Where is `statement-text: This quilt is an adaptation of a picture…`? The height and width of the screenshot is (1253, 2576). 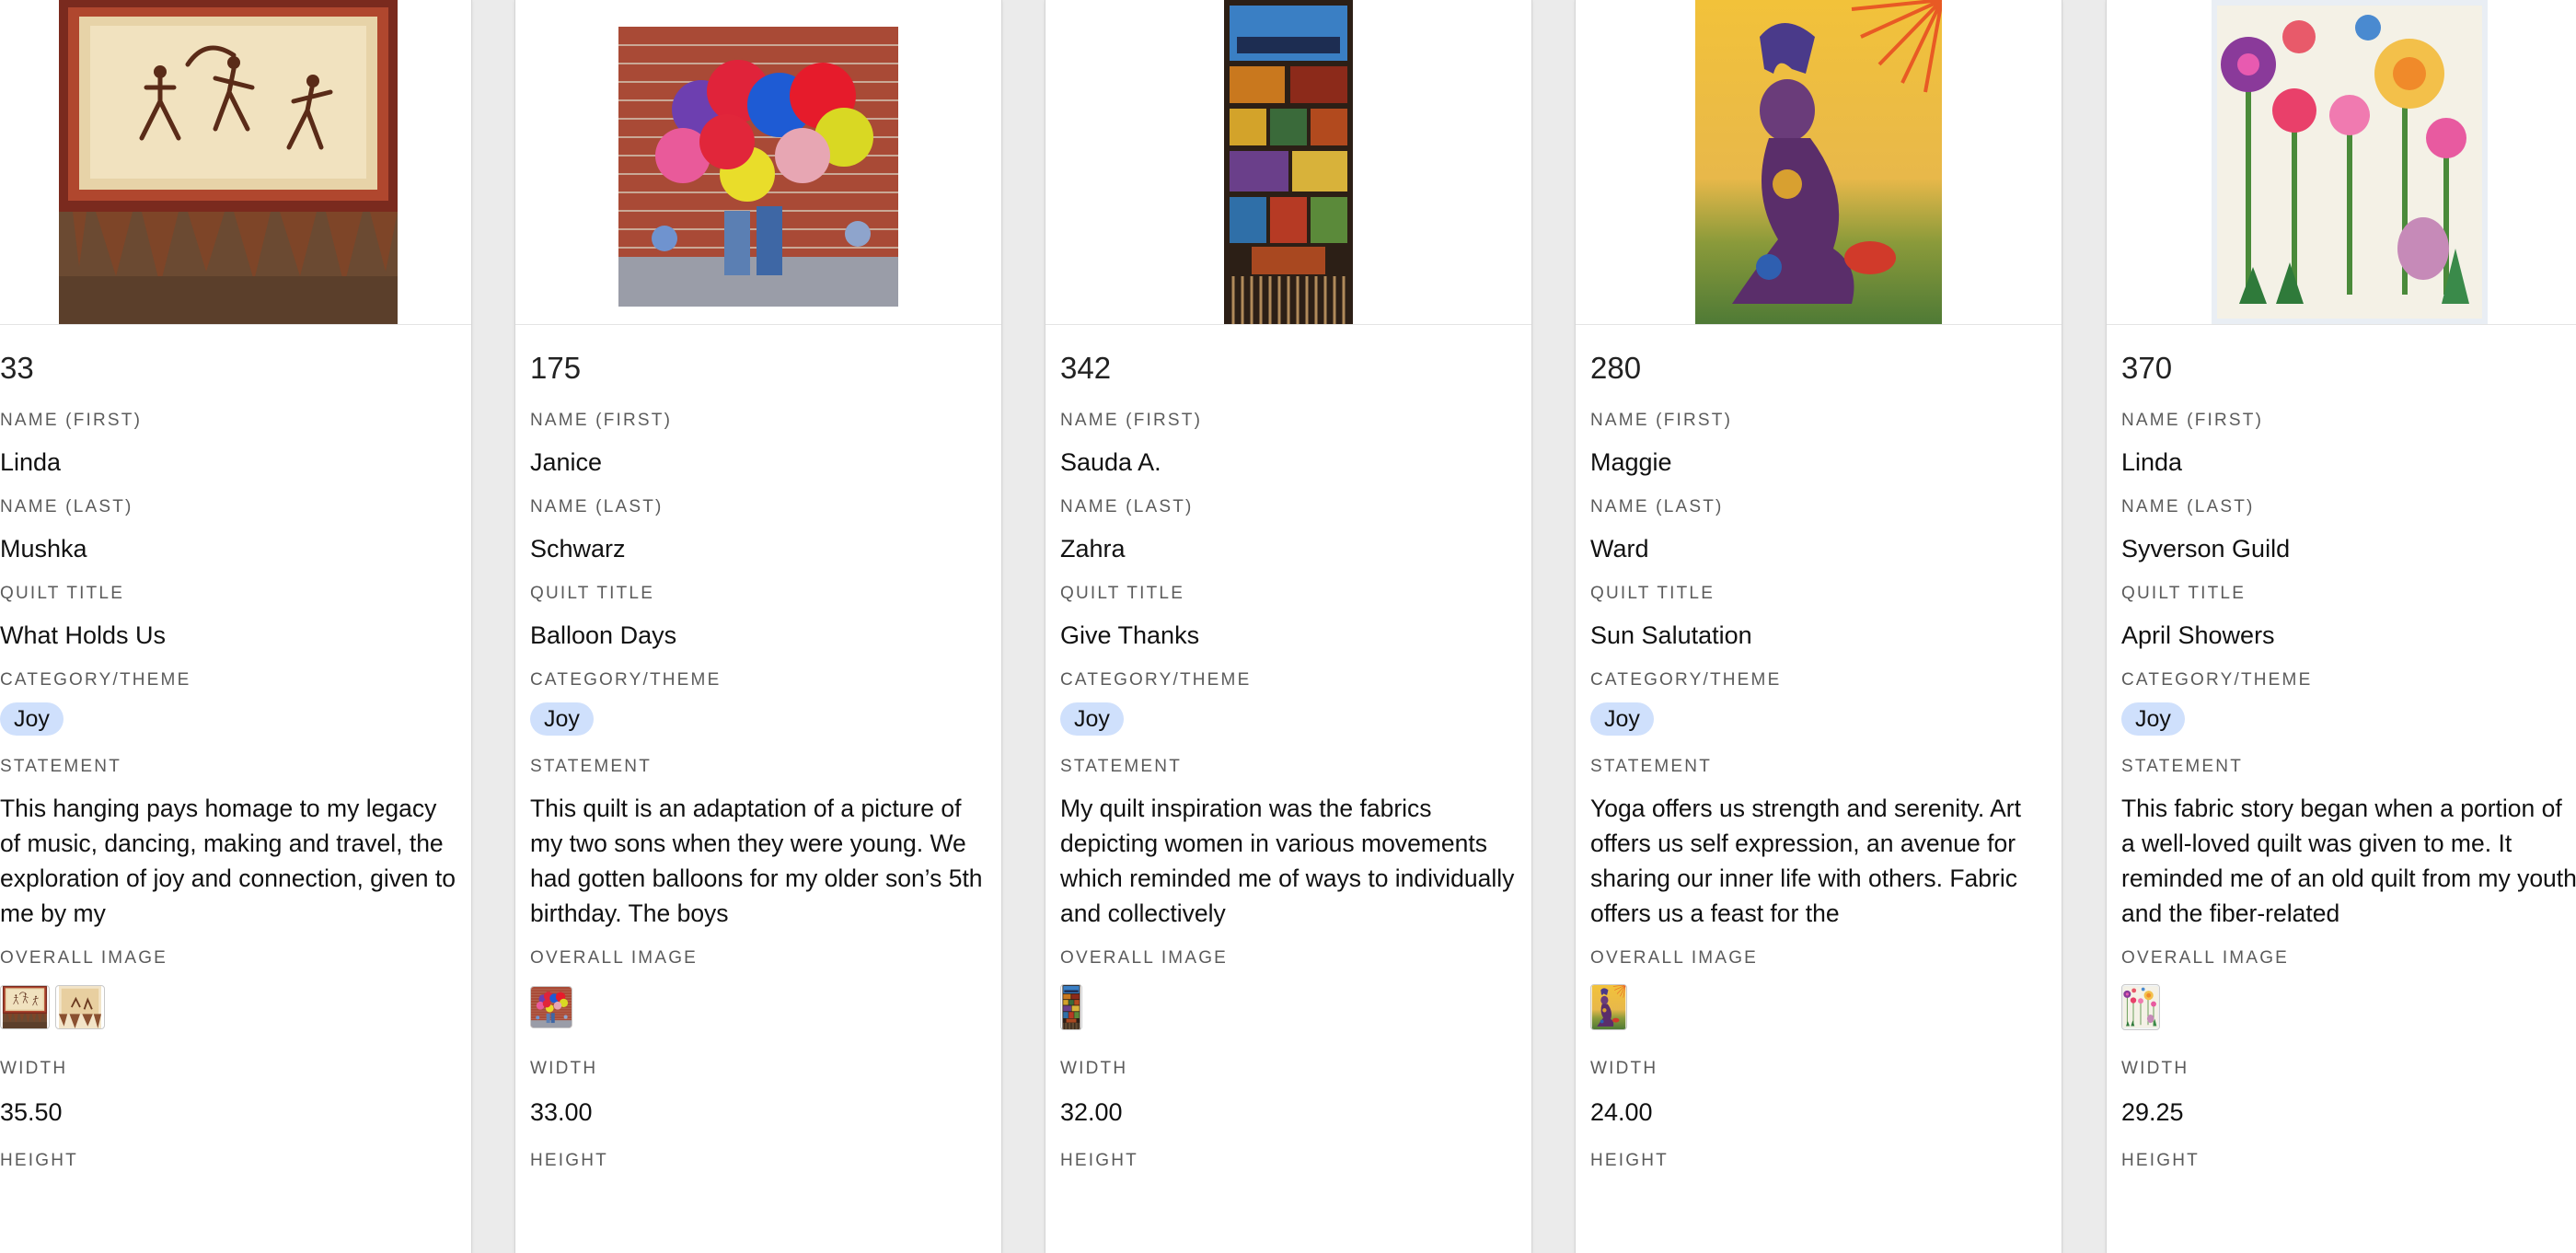
statement-text: This quilt is an adaptation of a picture… is located at coordinates (756, 861).